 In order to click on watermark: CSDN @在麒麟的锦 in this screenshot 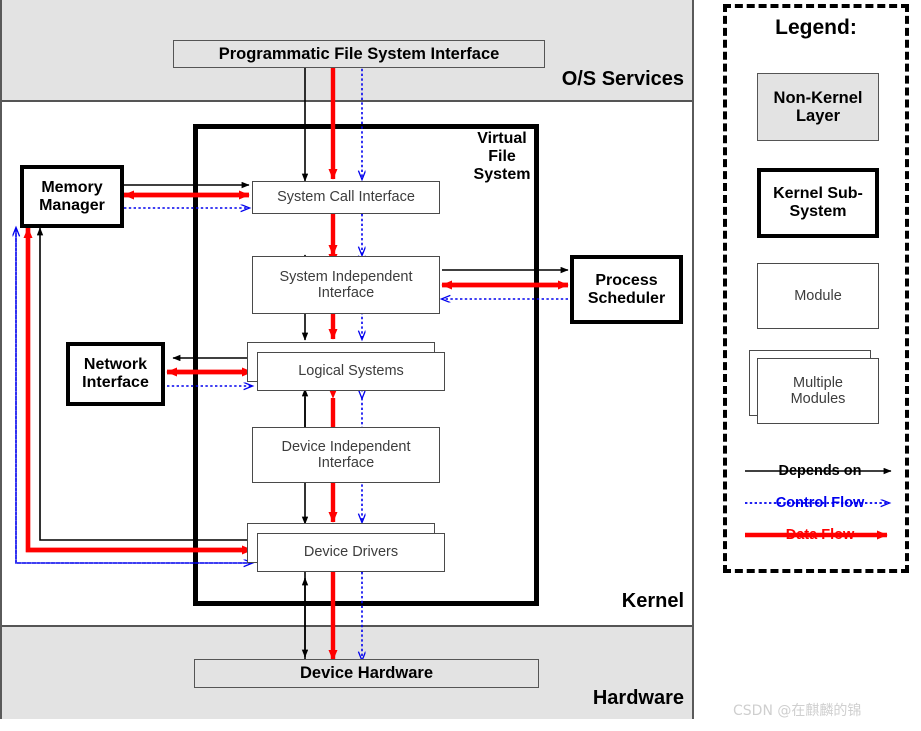, I will do `click(797, 711)`.